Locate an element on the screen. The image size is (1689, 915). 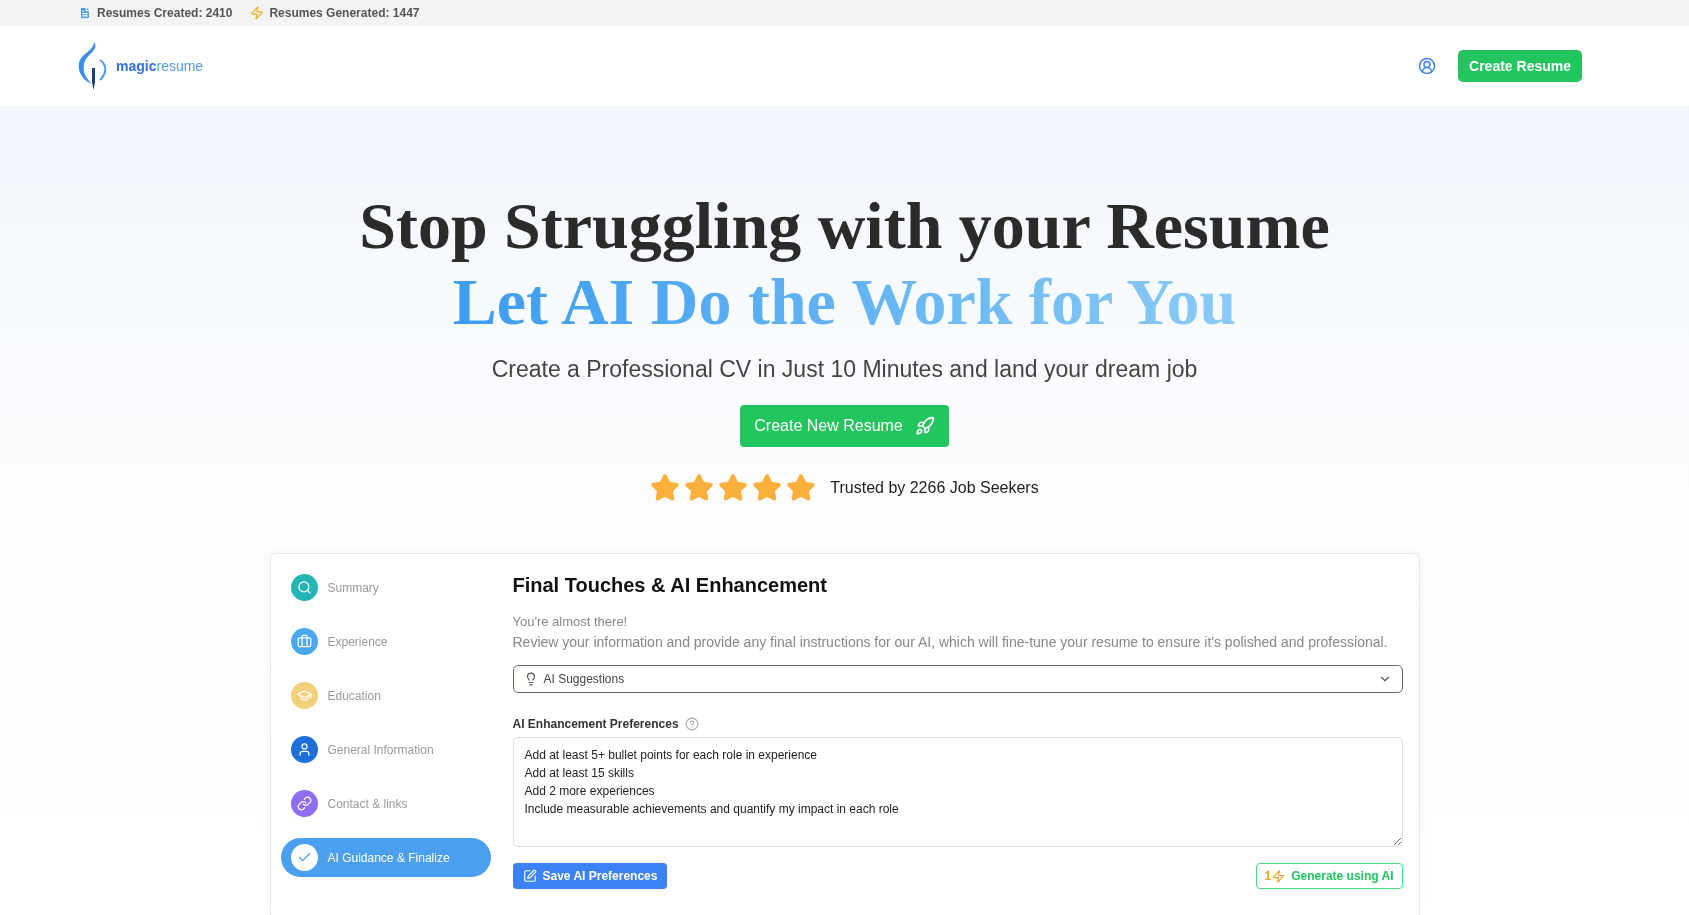
credits-count: 1 is located at coordinates (1275, 876).